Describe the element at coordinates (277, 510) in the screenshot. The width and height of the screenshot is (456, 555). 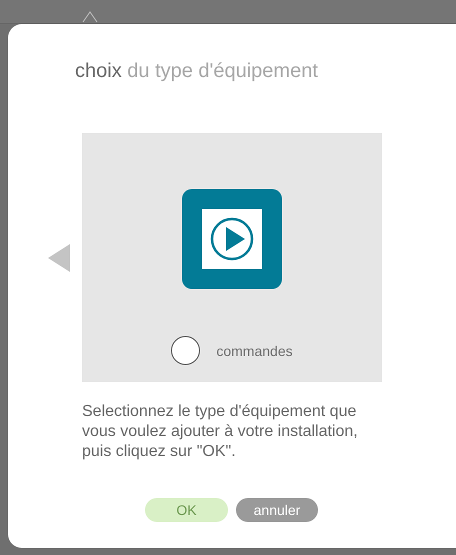
I see `cancel-button: annuler` at that location.